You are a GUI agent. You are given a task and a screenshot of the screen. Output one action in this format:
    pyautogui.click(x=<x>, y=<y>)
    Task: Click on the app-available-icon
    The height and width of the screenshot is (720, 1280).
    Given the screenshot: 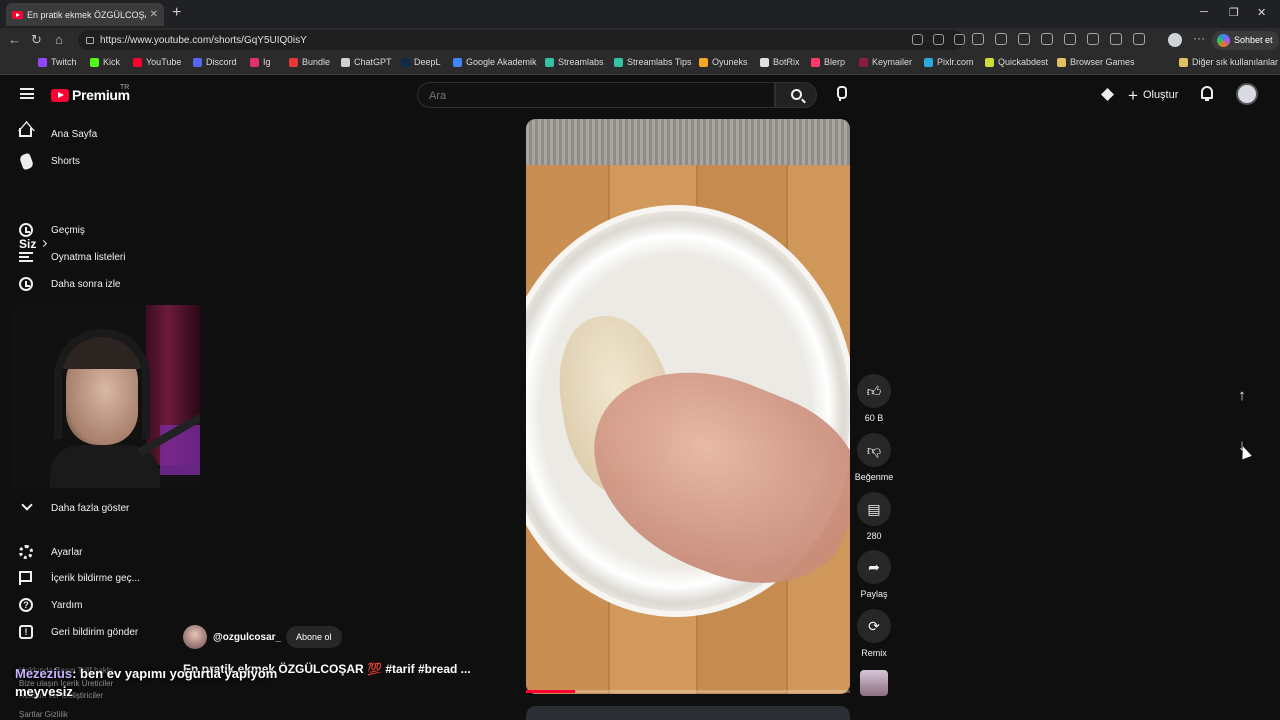 What is the action you would take?
    pyautogui.click(x=917, y=39)
    